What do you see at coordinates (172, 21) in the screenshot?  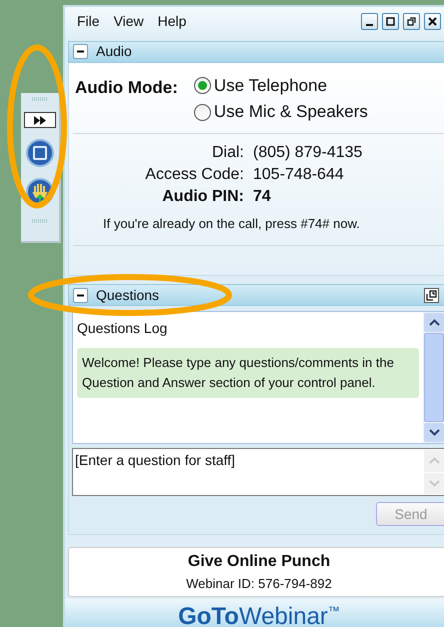 I see `menu-item: Help` at bounding box center [172, 21].